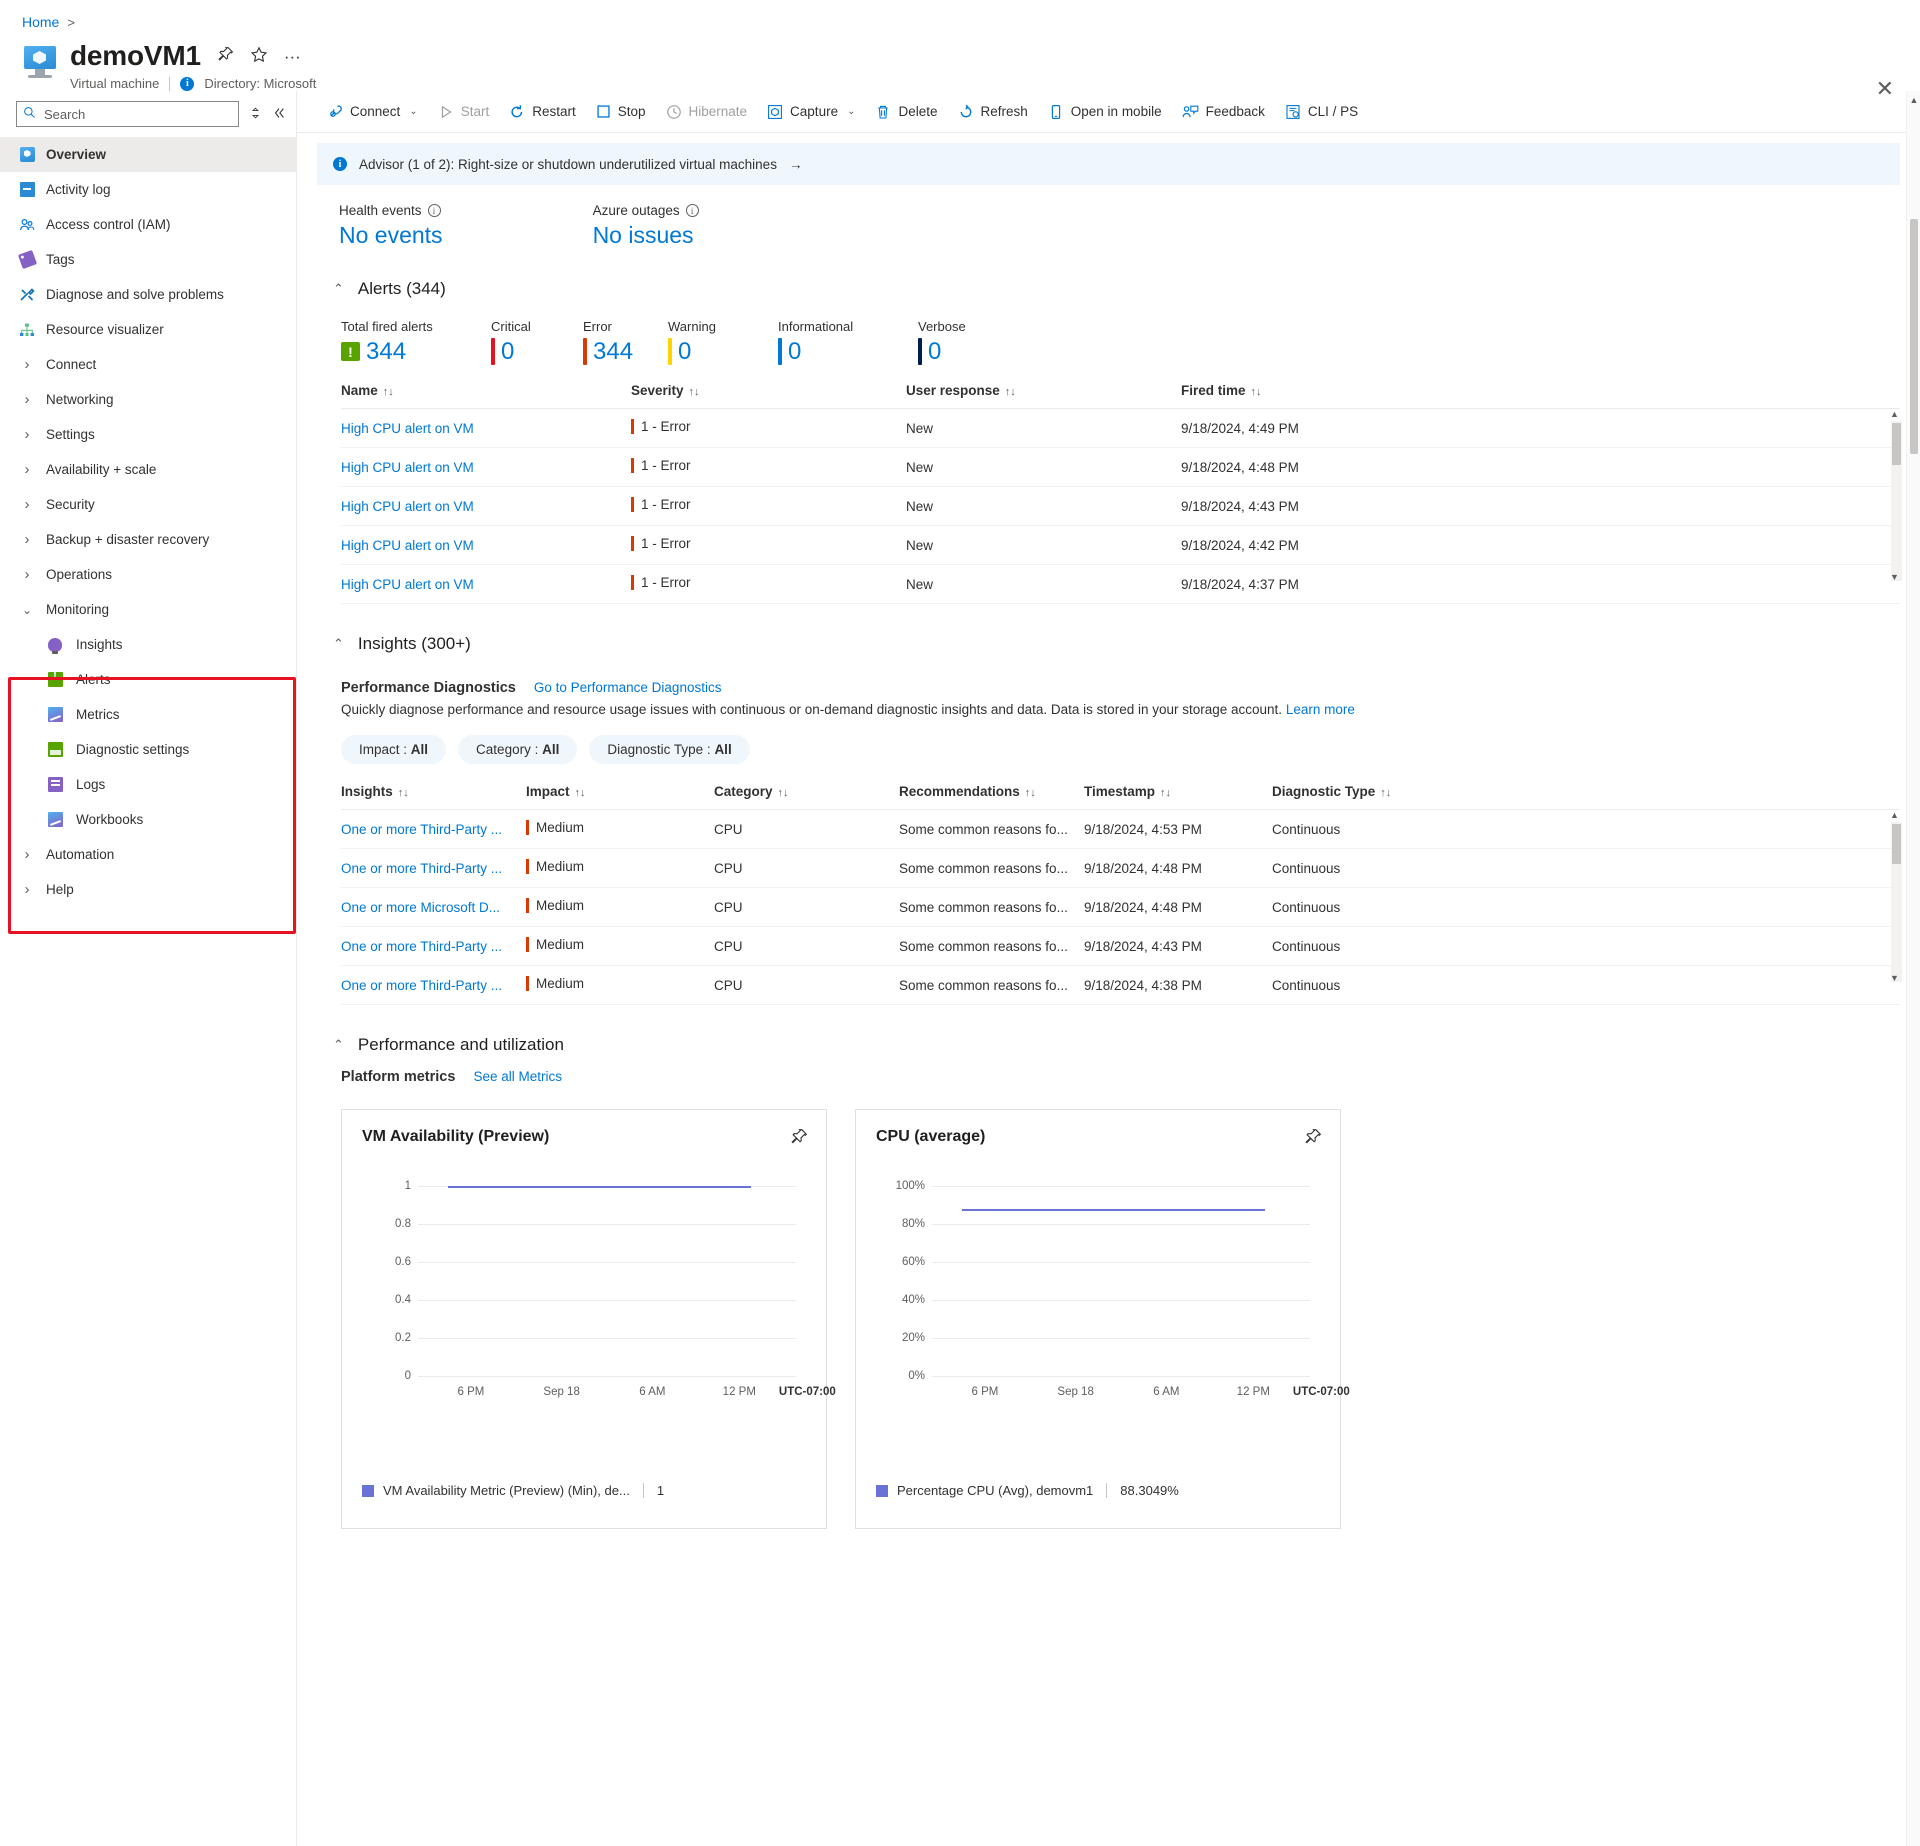 The height and width of the screenshot is (1846, 1920). What do you see at coordinates (1105, 112) in the screenshot?
I see `open-in-mobile-button: Open in mobile` at bounding box center [1105, 112].